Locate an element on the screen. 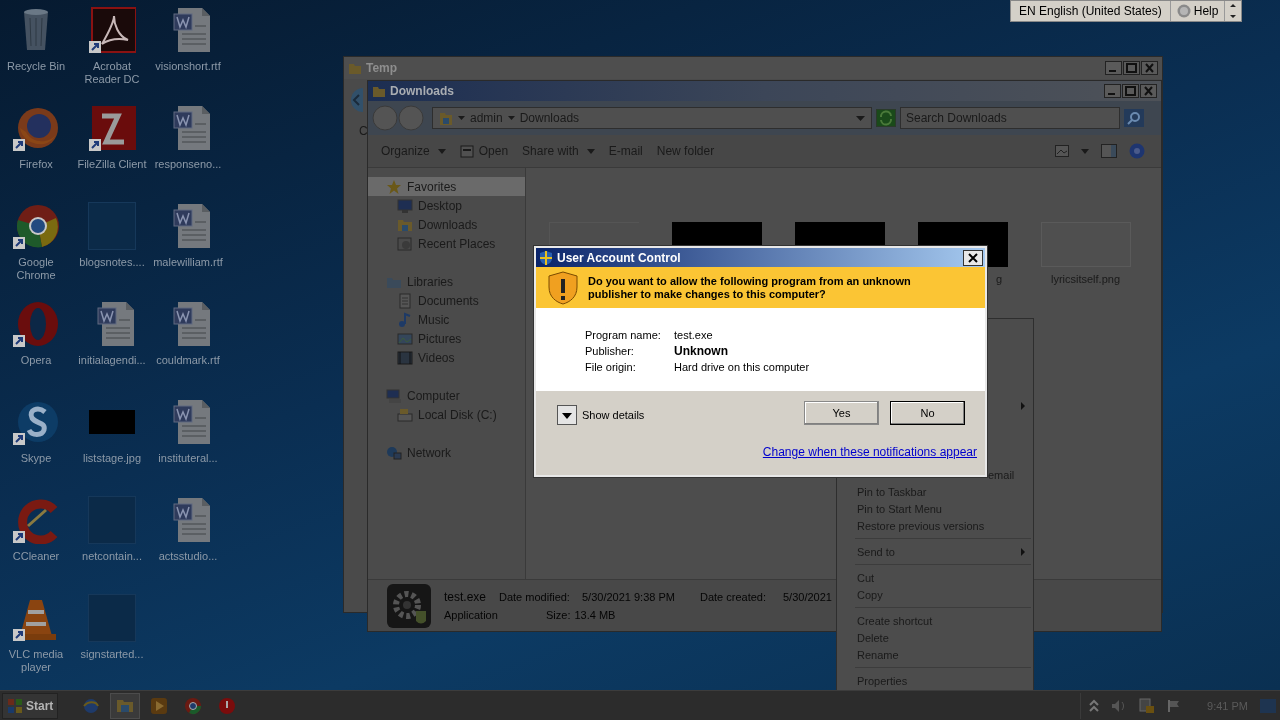 This screenshot has width=1280, height=720. field-label: File origin: is located at coordinates (611, 367).